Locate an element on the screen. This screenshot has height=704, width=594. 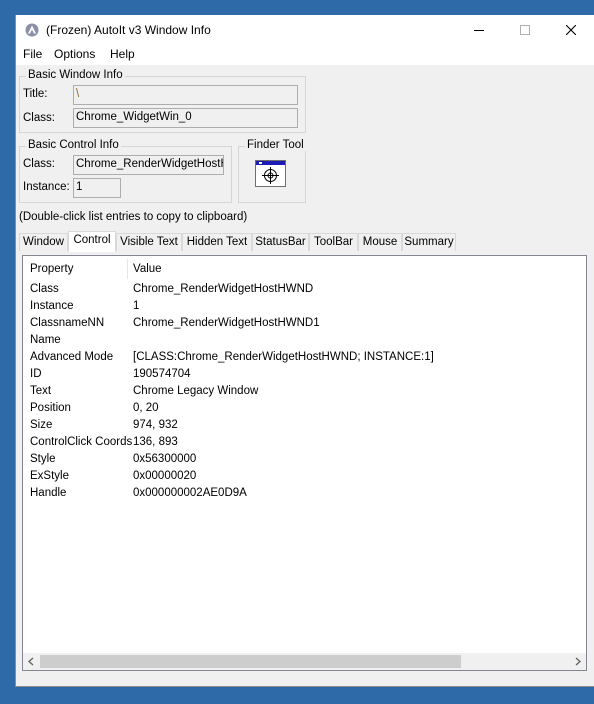
list-row: Position 0, 20 is located at coordinates (304, 409).